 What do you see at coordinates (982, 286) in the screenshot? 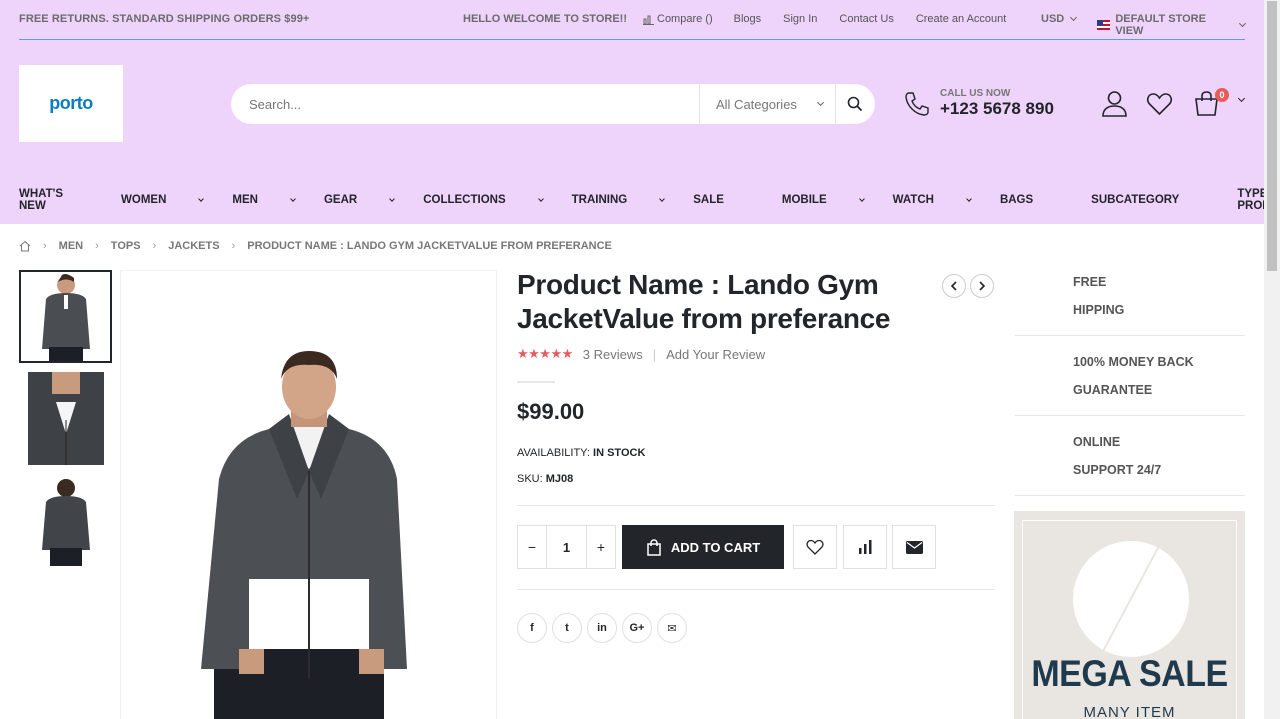
I see `next-product-button` at bounding box center [982, 286].